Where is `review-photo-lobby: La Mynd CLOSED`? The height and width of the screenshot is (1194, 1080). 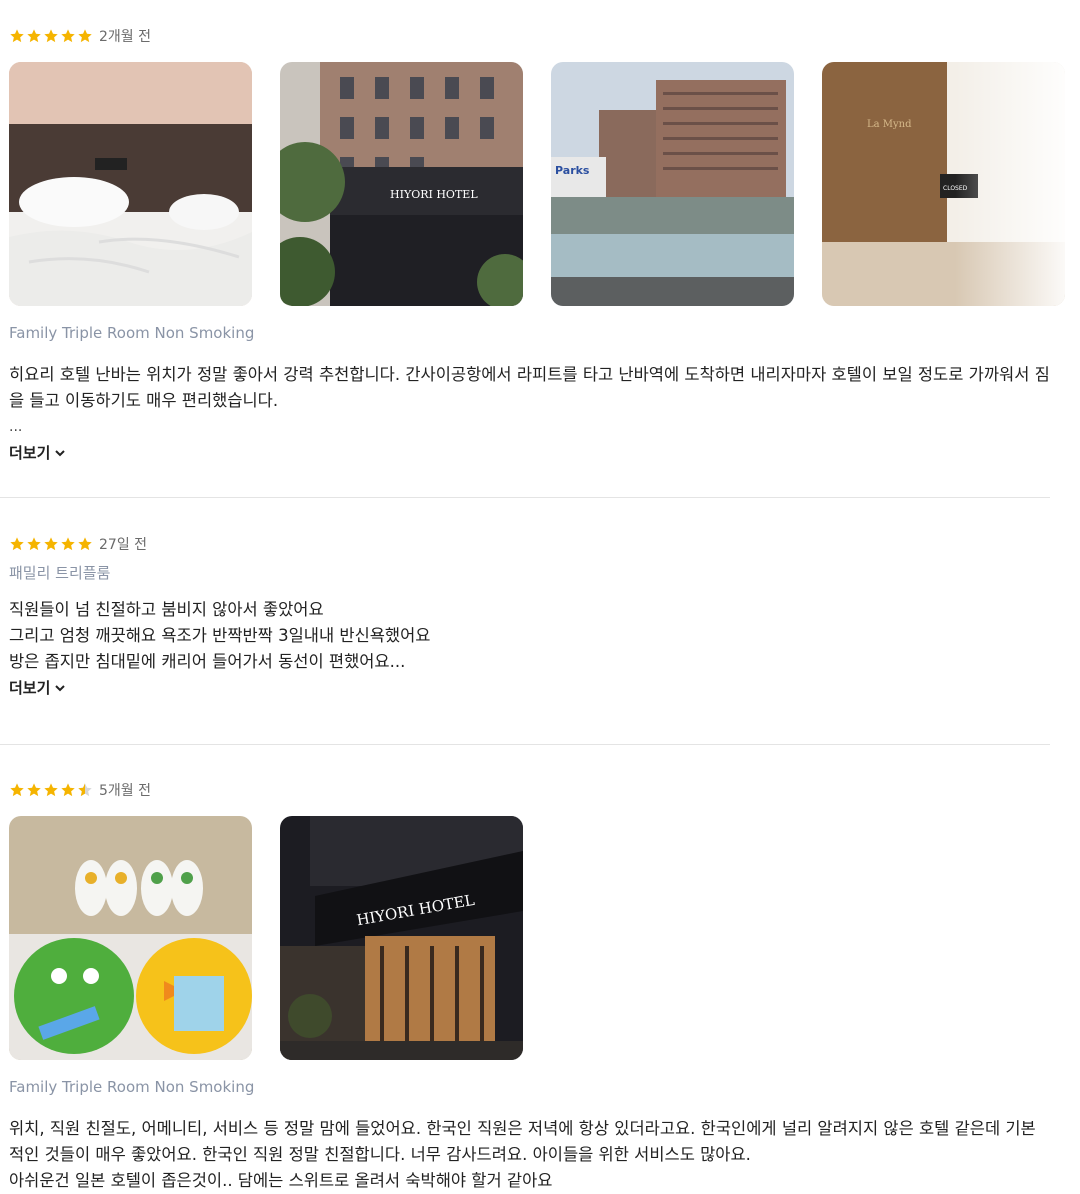
review-photo-lobby: La Mynd CLOSED is located at coordinates (943, 184).